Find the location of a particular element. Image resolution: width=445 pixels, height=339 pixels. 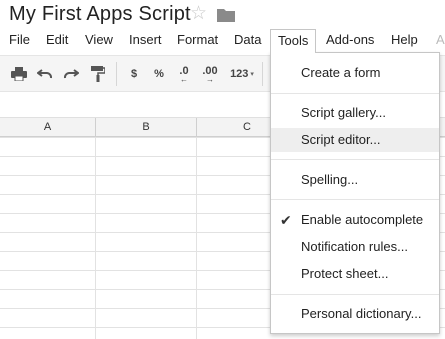

redo-icon is located at coordinates (71, 74).